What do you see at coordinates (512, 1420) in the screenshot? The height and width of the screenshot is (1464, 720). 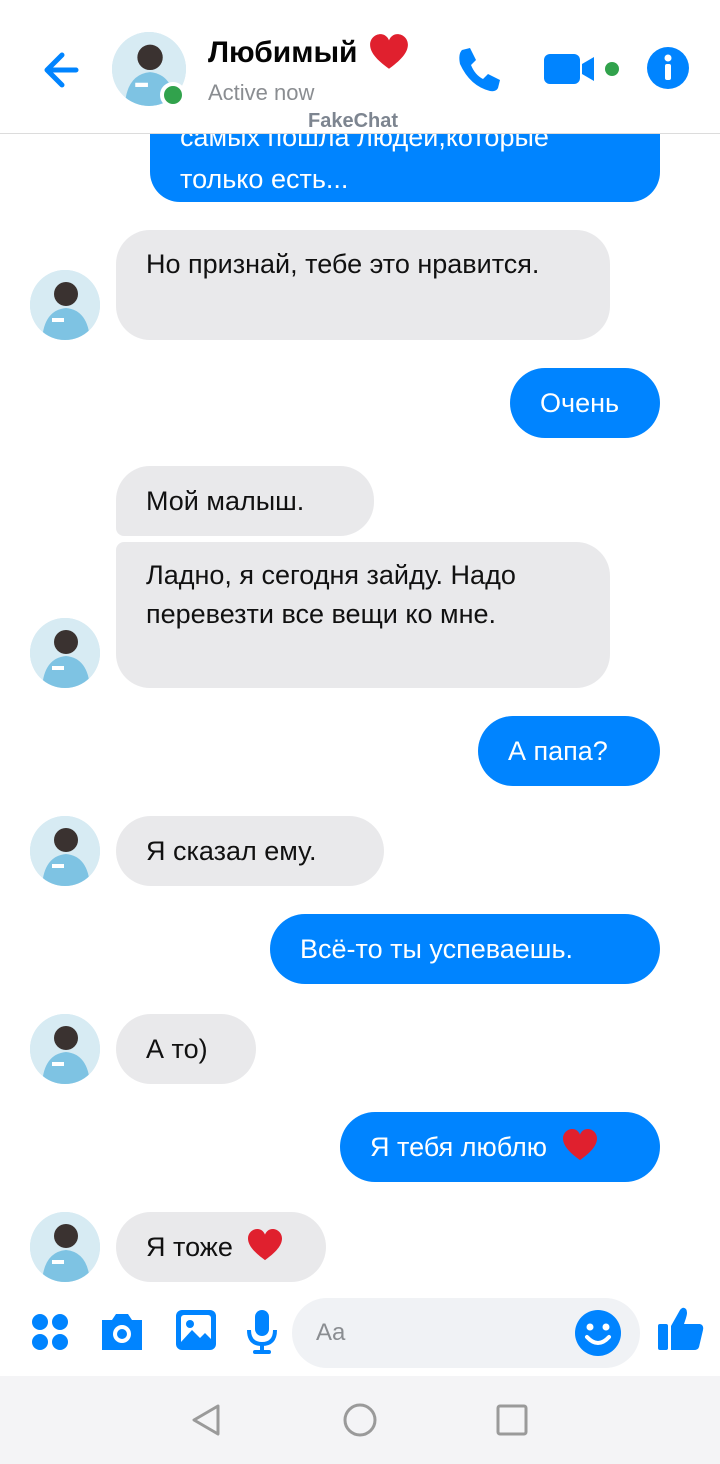 I see `nav-recents-icon` at bounding box center [512, 1420].